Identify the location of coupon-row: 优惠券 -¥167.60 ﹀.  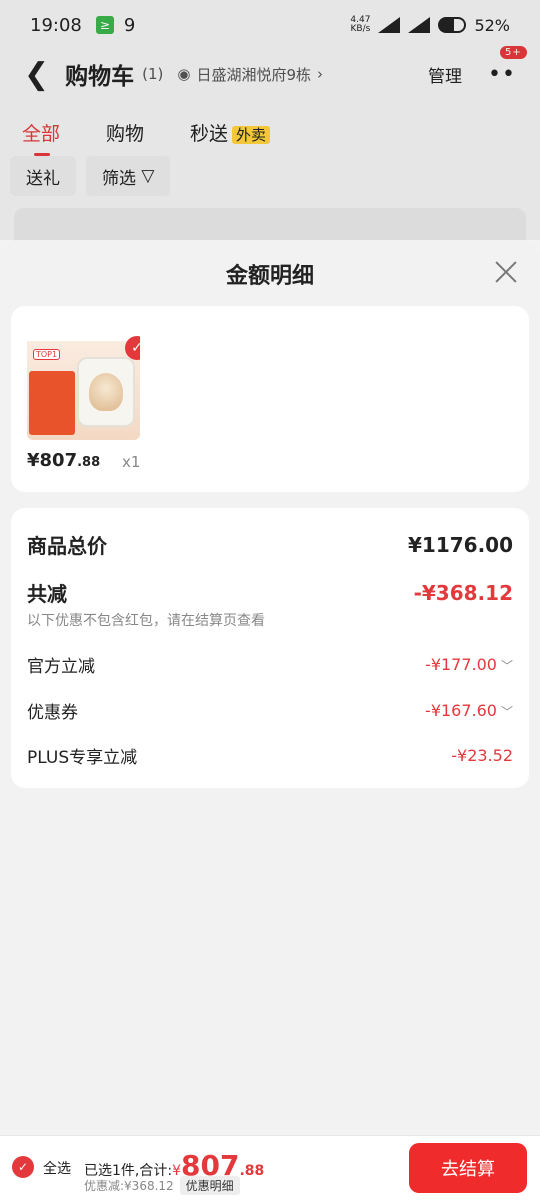
(270, 711).